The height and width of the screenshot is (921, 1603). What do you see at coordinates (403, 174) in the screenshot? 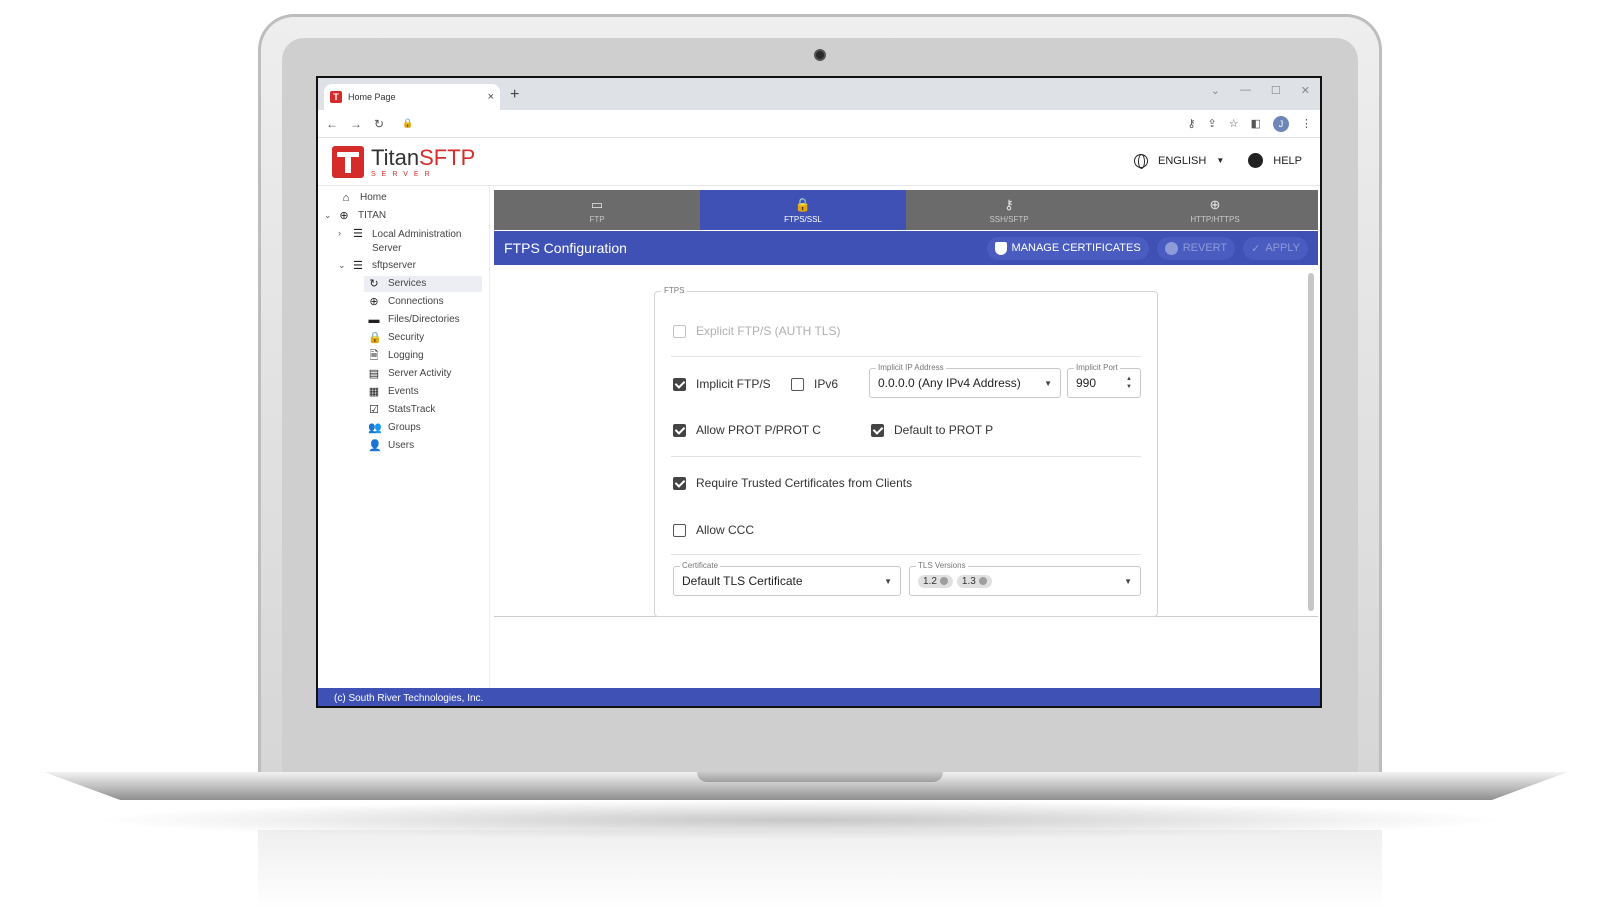
I see `logo-subtitle: SERVER` at bounding box center [403, 174].